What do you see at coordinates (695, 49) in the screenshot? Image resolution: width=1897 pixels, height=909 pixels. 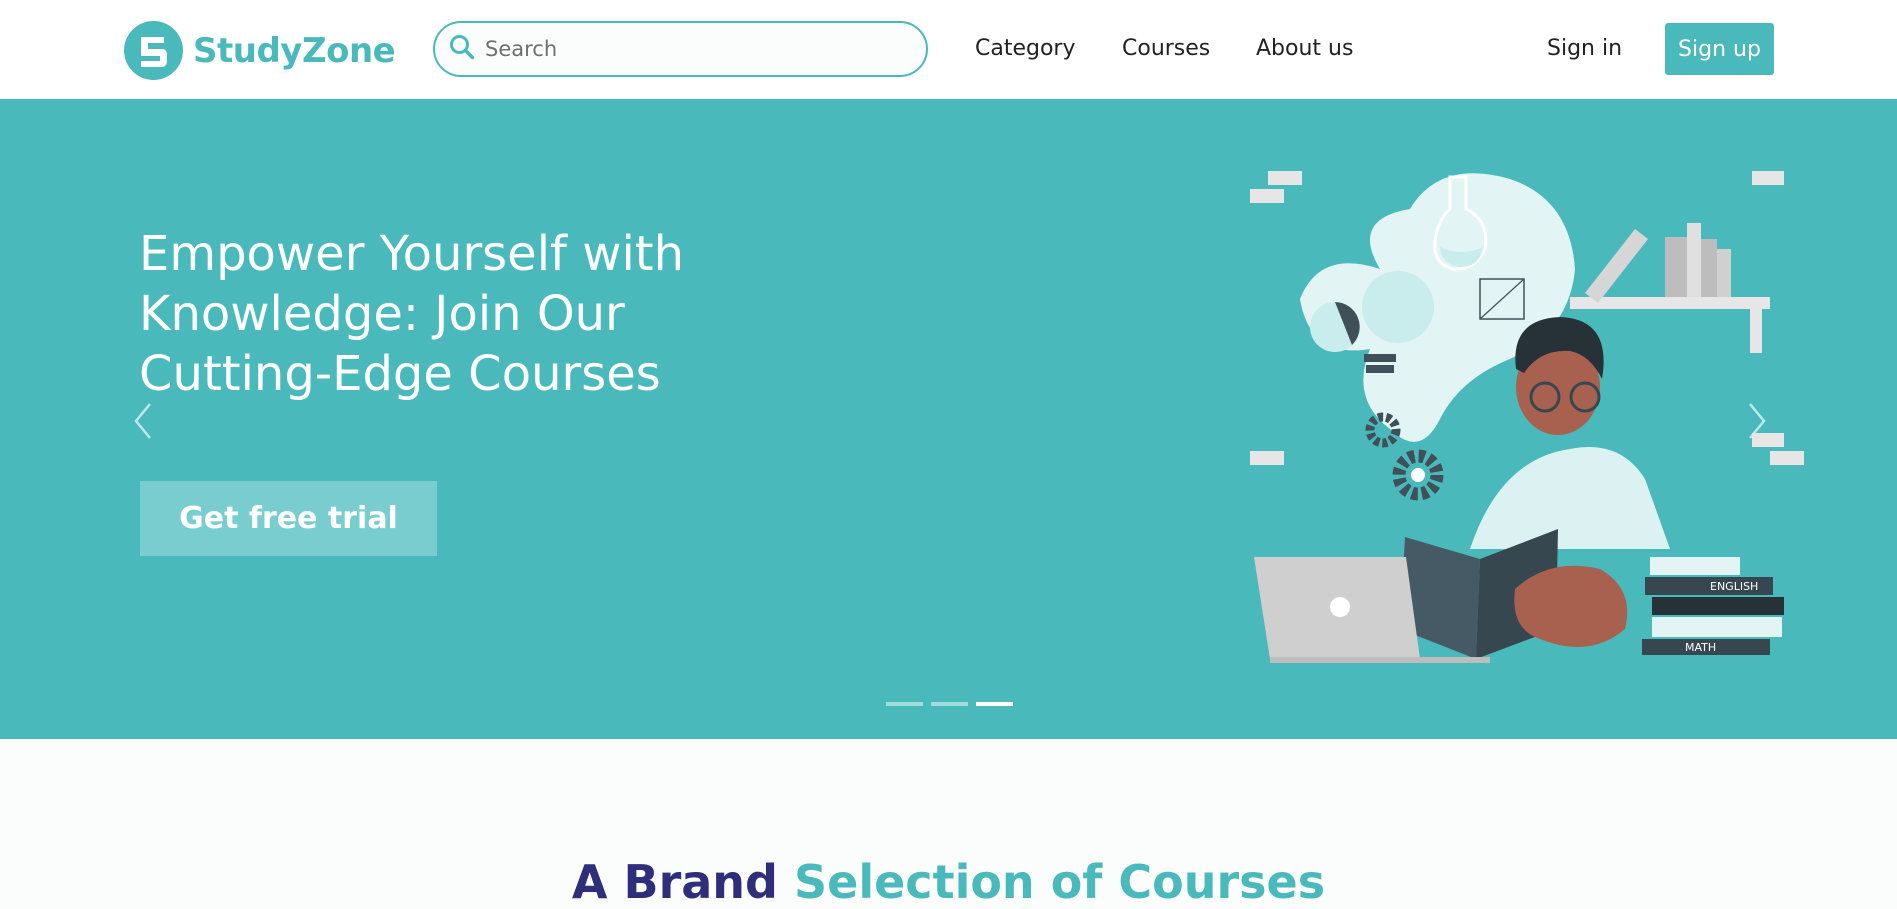 I see `search-input` at bounding box center [695, 49].